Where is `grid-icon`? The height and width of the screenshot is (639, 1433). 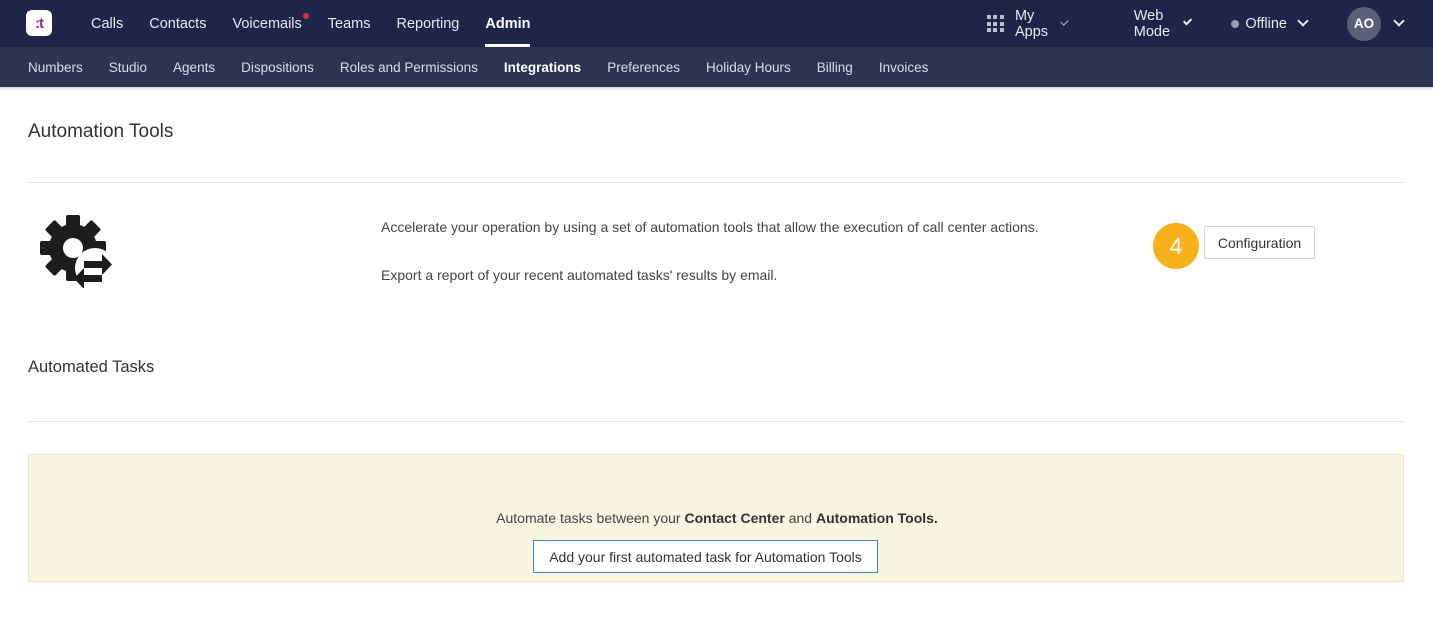
grid-icon is located at coordinates (995, 23).